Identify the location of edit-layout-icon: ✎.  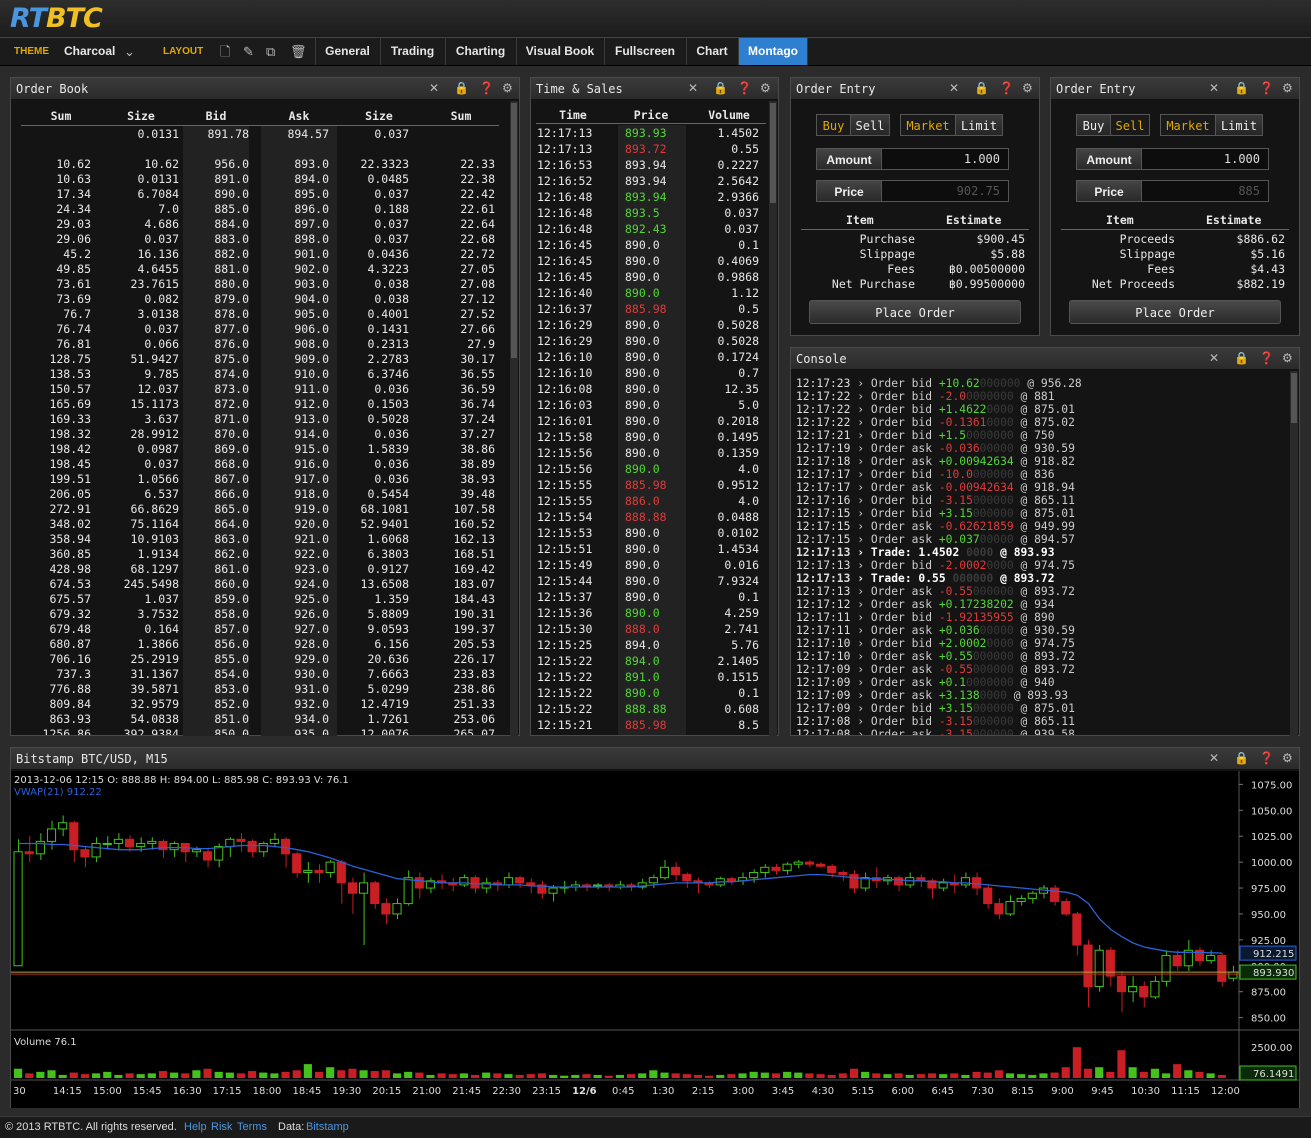
(248, 51).